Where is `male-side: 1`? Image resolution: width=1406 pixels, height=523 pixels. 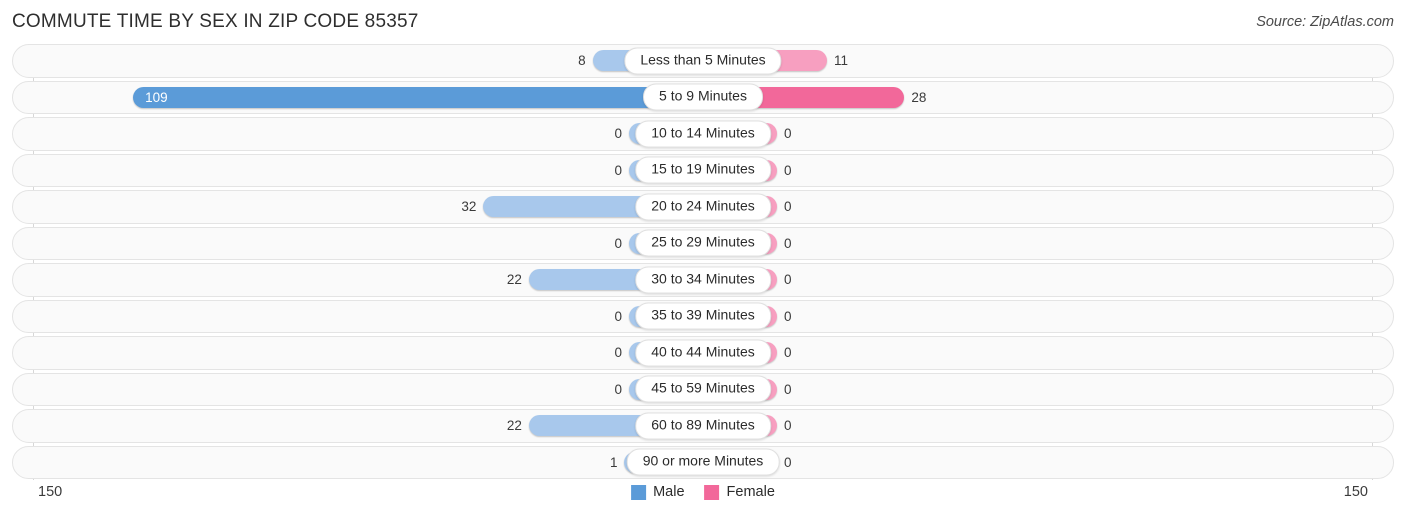 male-side: 1 is located at coordinates (358, 463).